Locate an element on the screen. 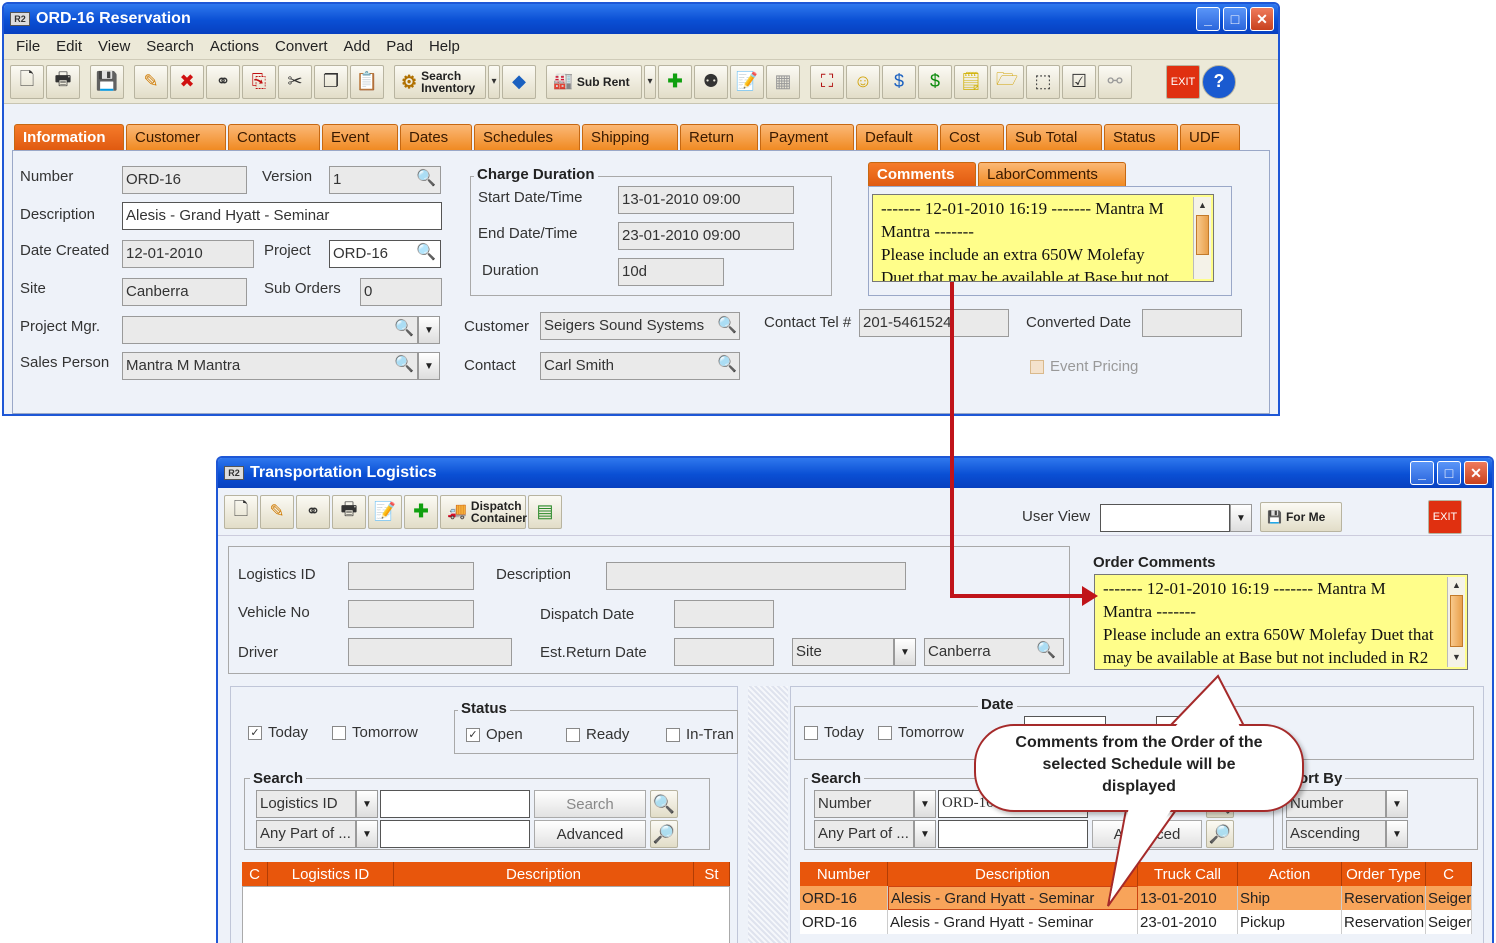 The width and height of the screenshot is (1496, 943). col-number: Number is located at coordinates (844, 874).